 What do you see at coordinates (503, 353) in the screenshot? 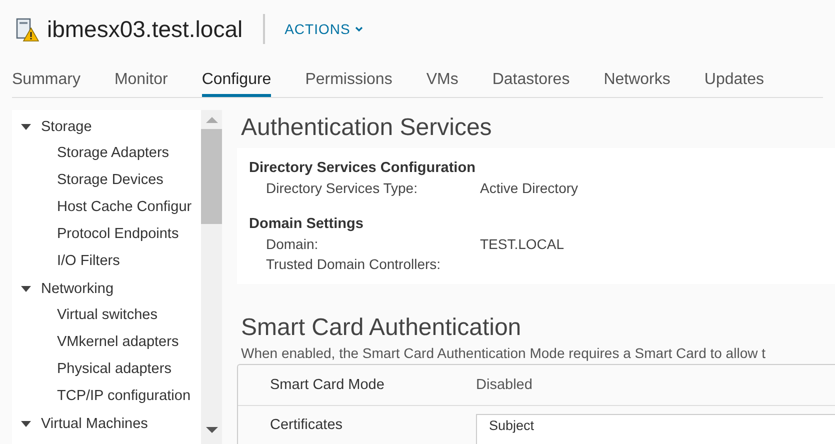
I see `description-text: When enabled, the Smart Card Authentication Mode requires a Smart Card to allow t` at bounding box center [503, 353].